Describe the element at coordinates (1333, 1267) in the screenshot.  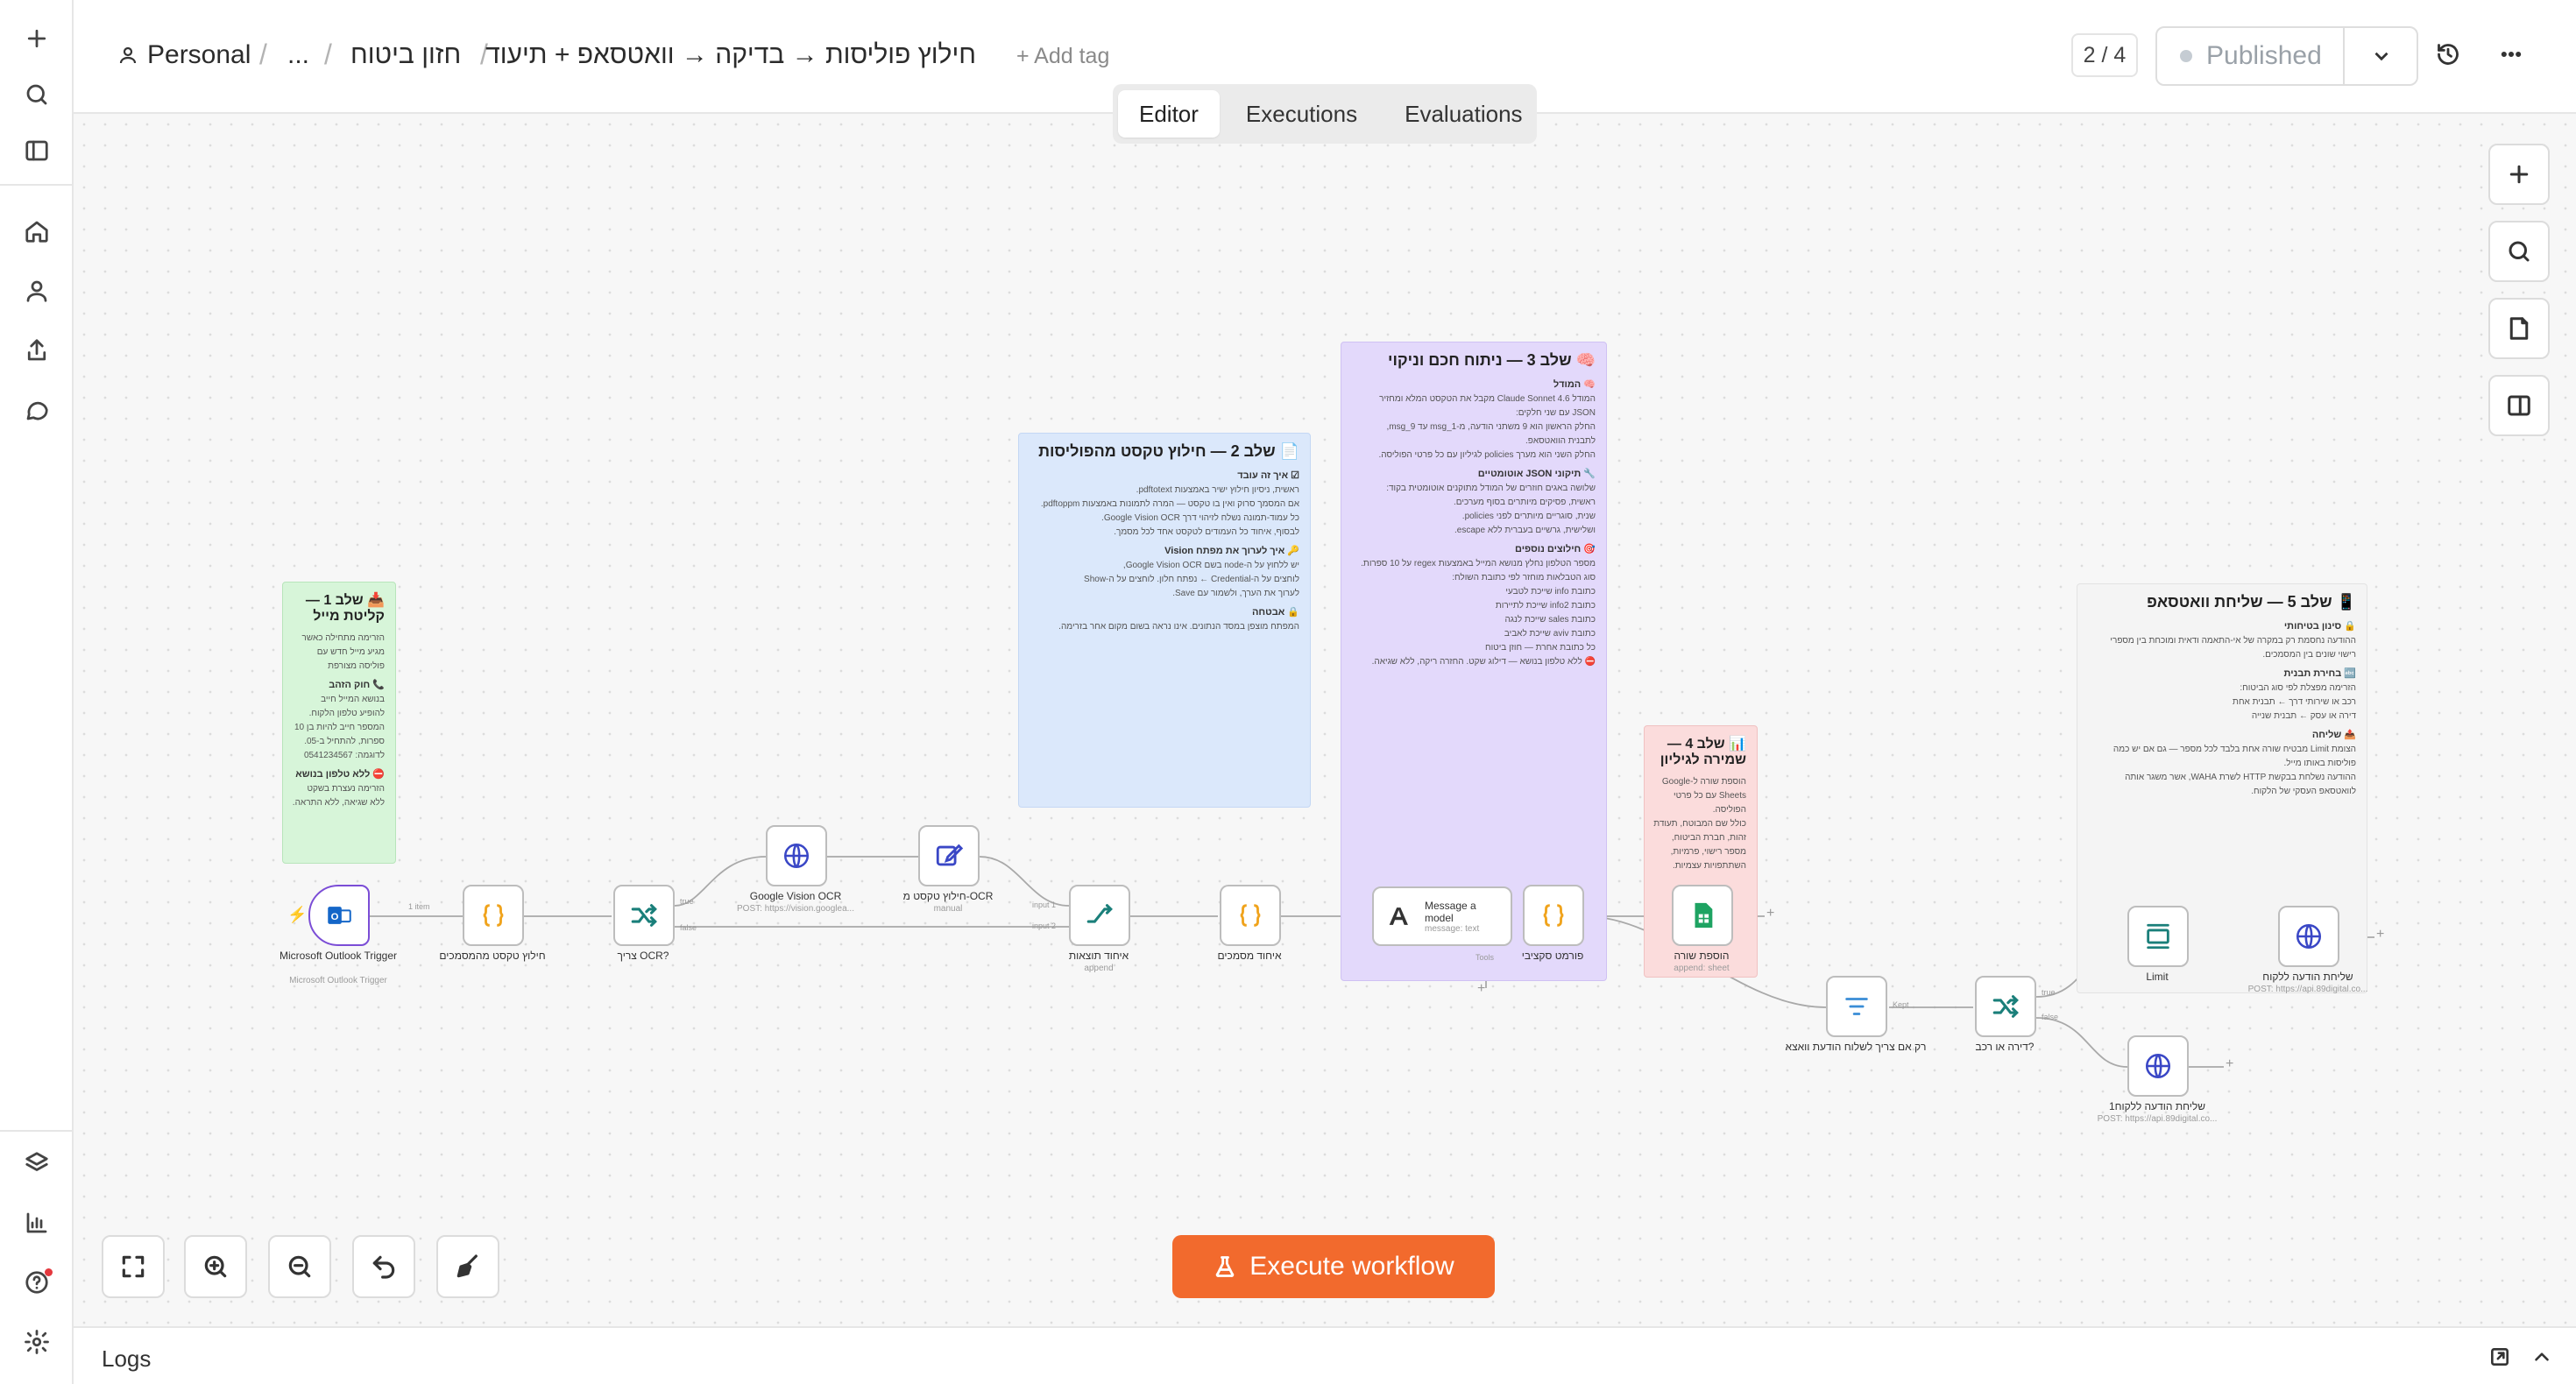
I see `execute-workflow-button: Execute workflow` at that location.